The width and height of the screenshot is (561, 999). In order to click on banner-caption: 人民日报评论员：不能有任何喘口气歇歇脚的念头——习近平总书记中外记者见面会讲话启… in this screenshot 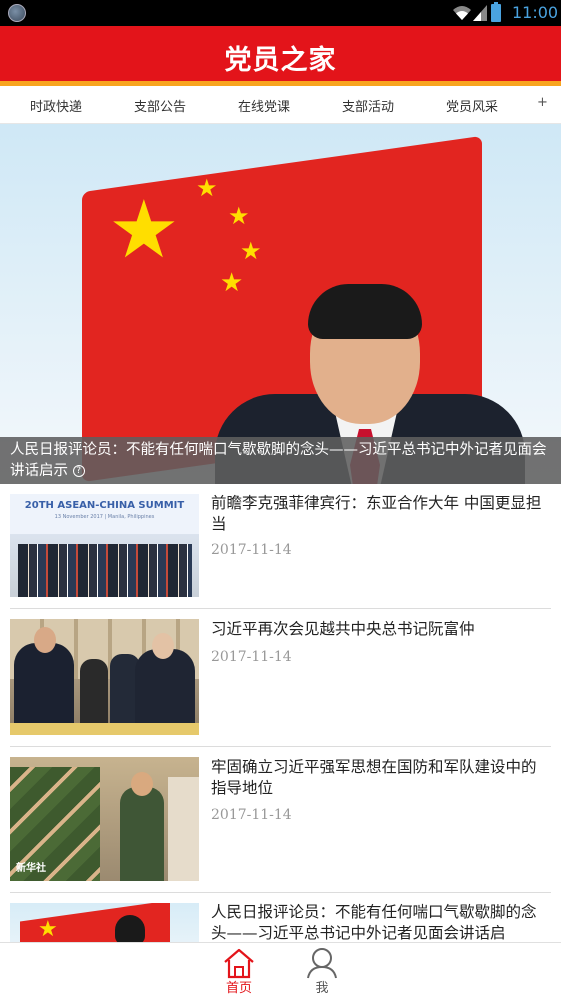, I will do `click(280, 460)`.